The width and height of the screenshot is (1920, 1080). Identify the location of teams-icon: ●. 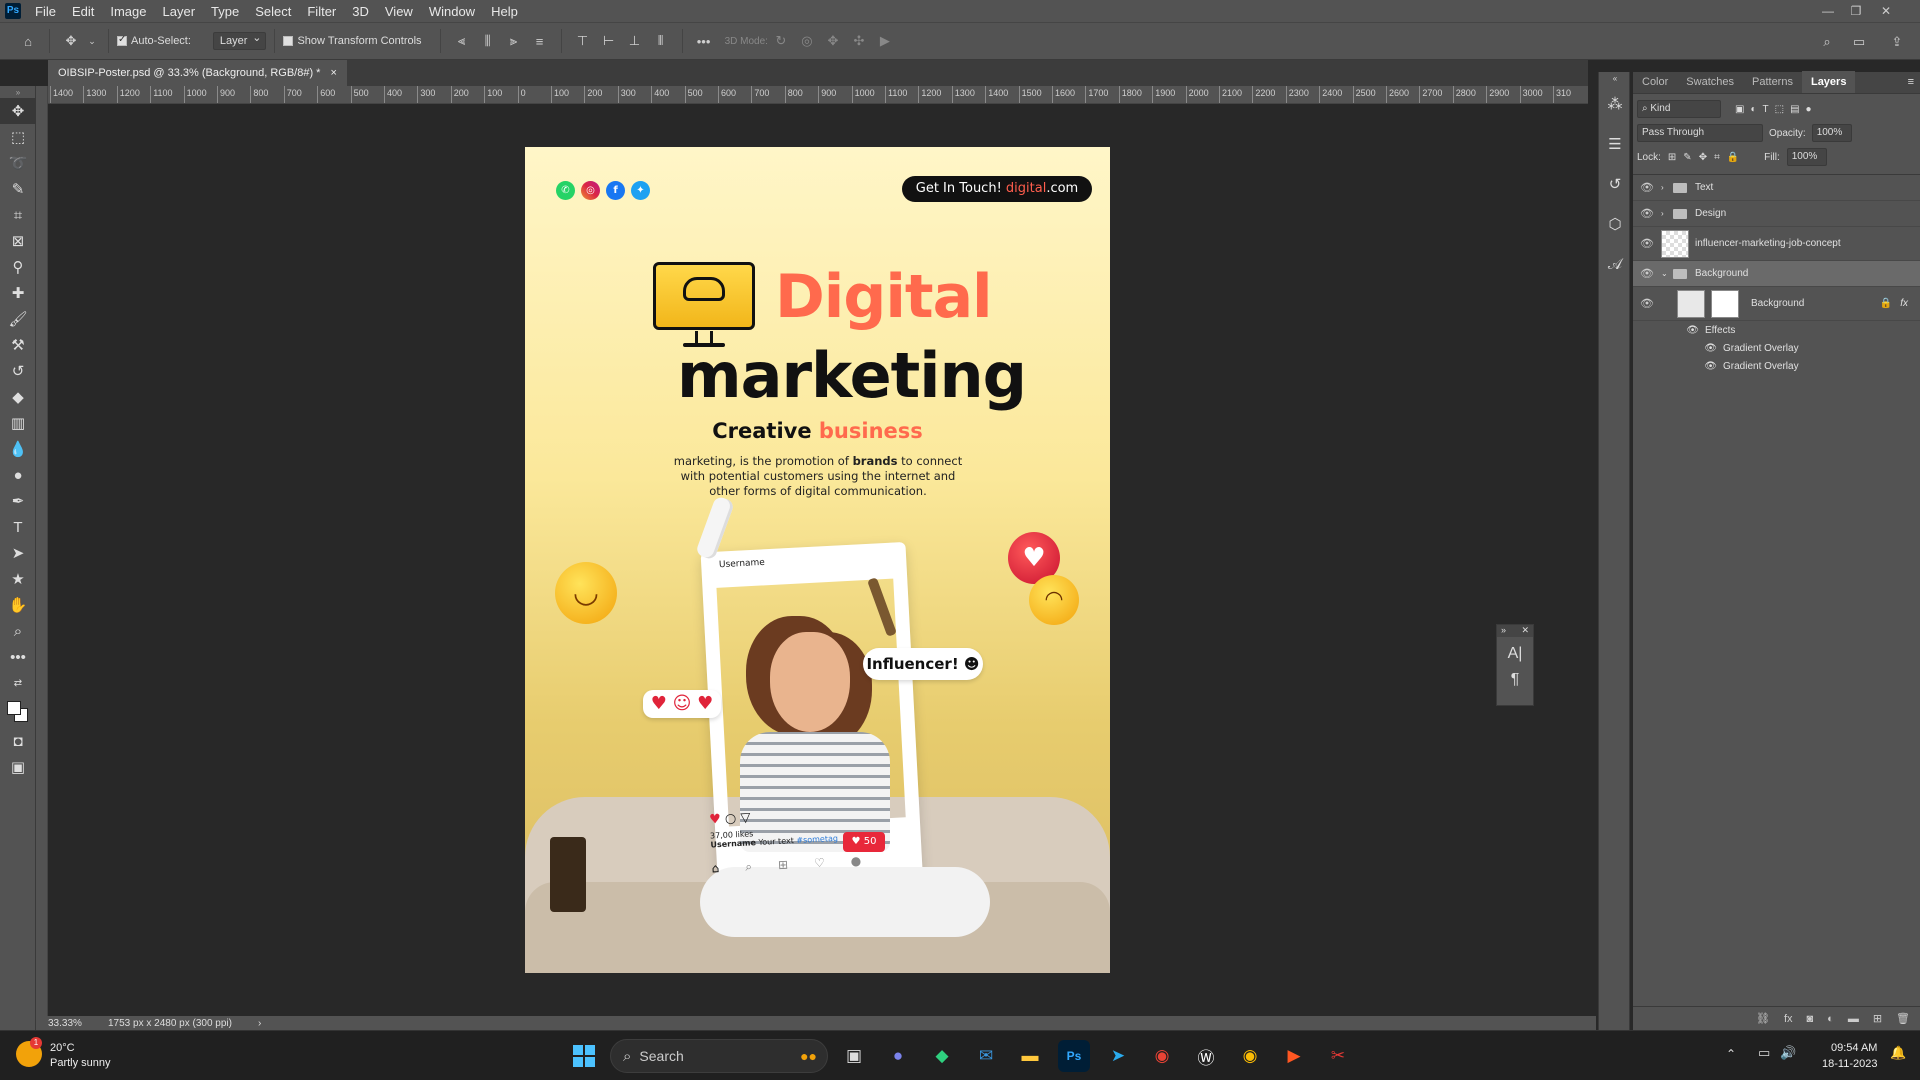
(898, 1056).